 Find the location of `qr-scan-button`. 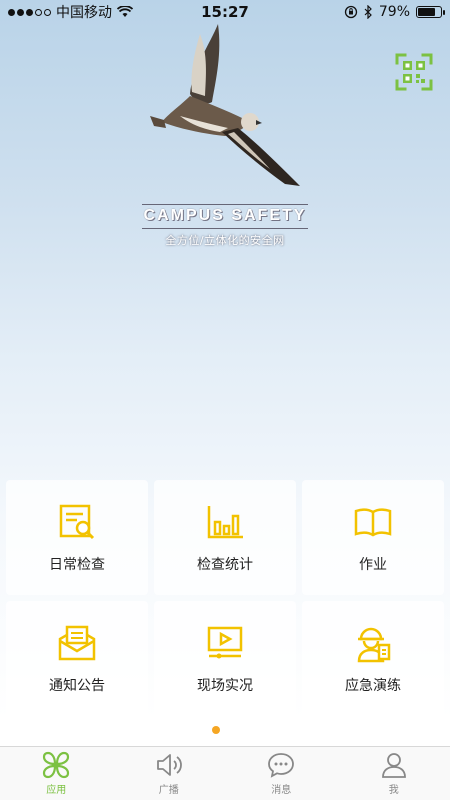

qr-scan-button is located at coordinates (414, 72).